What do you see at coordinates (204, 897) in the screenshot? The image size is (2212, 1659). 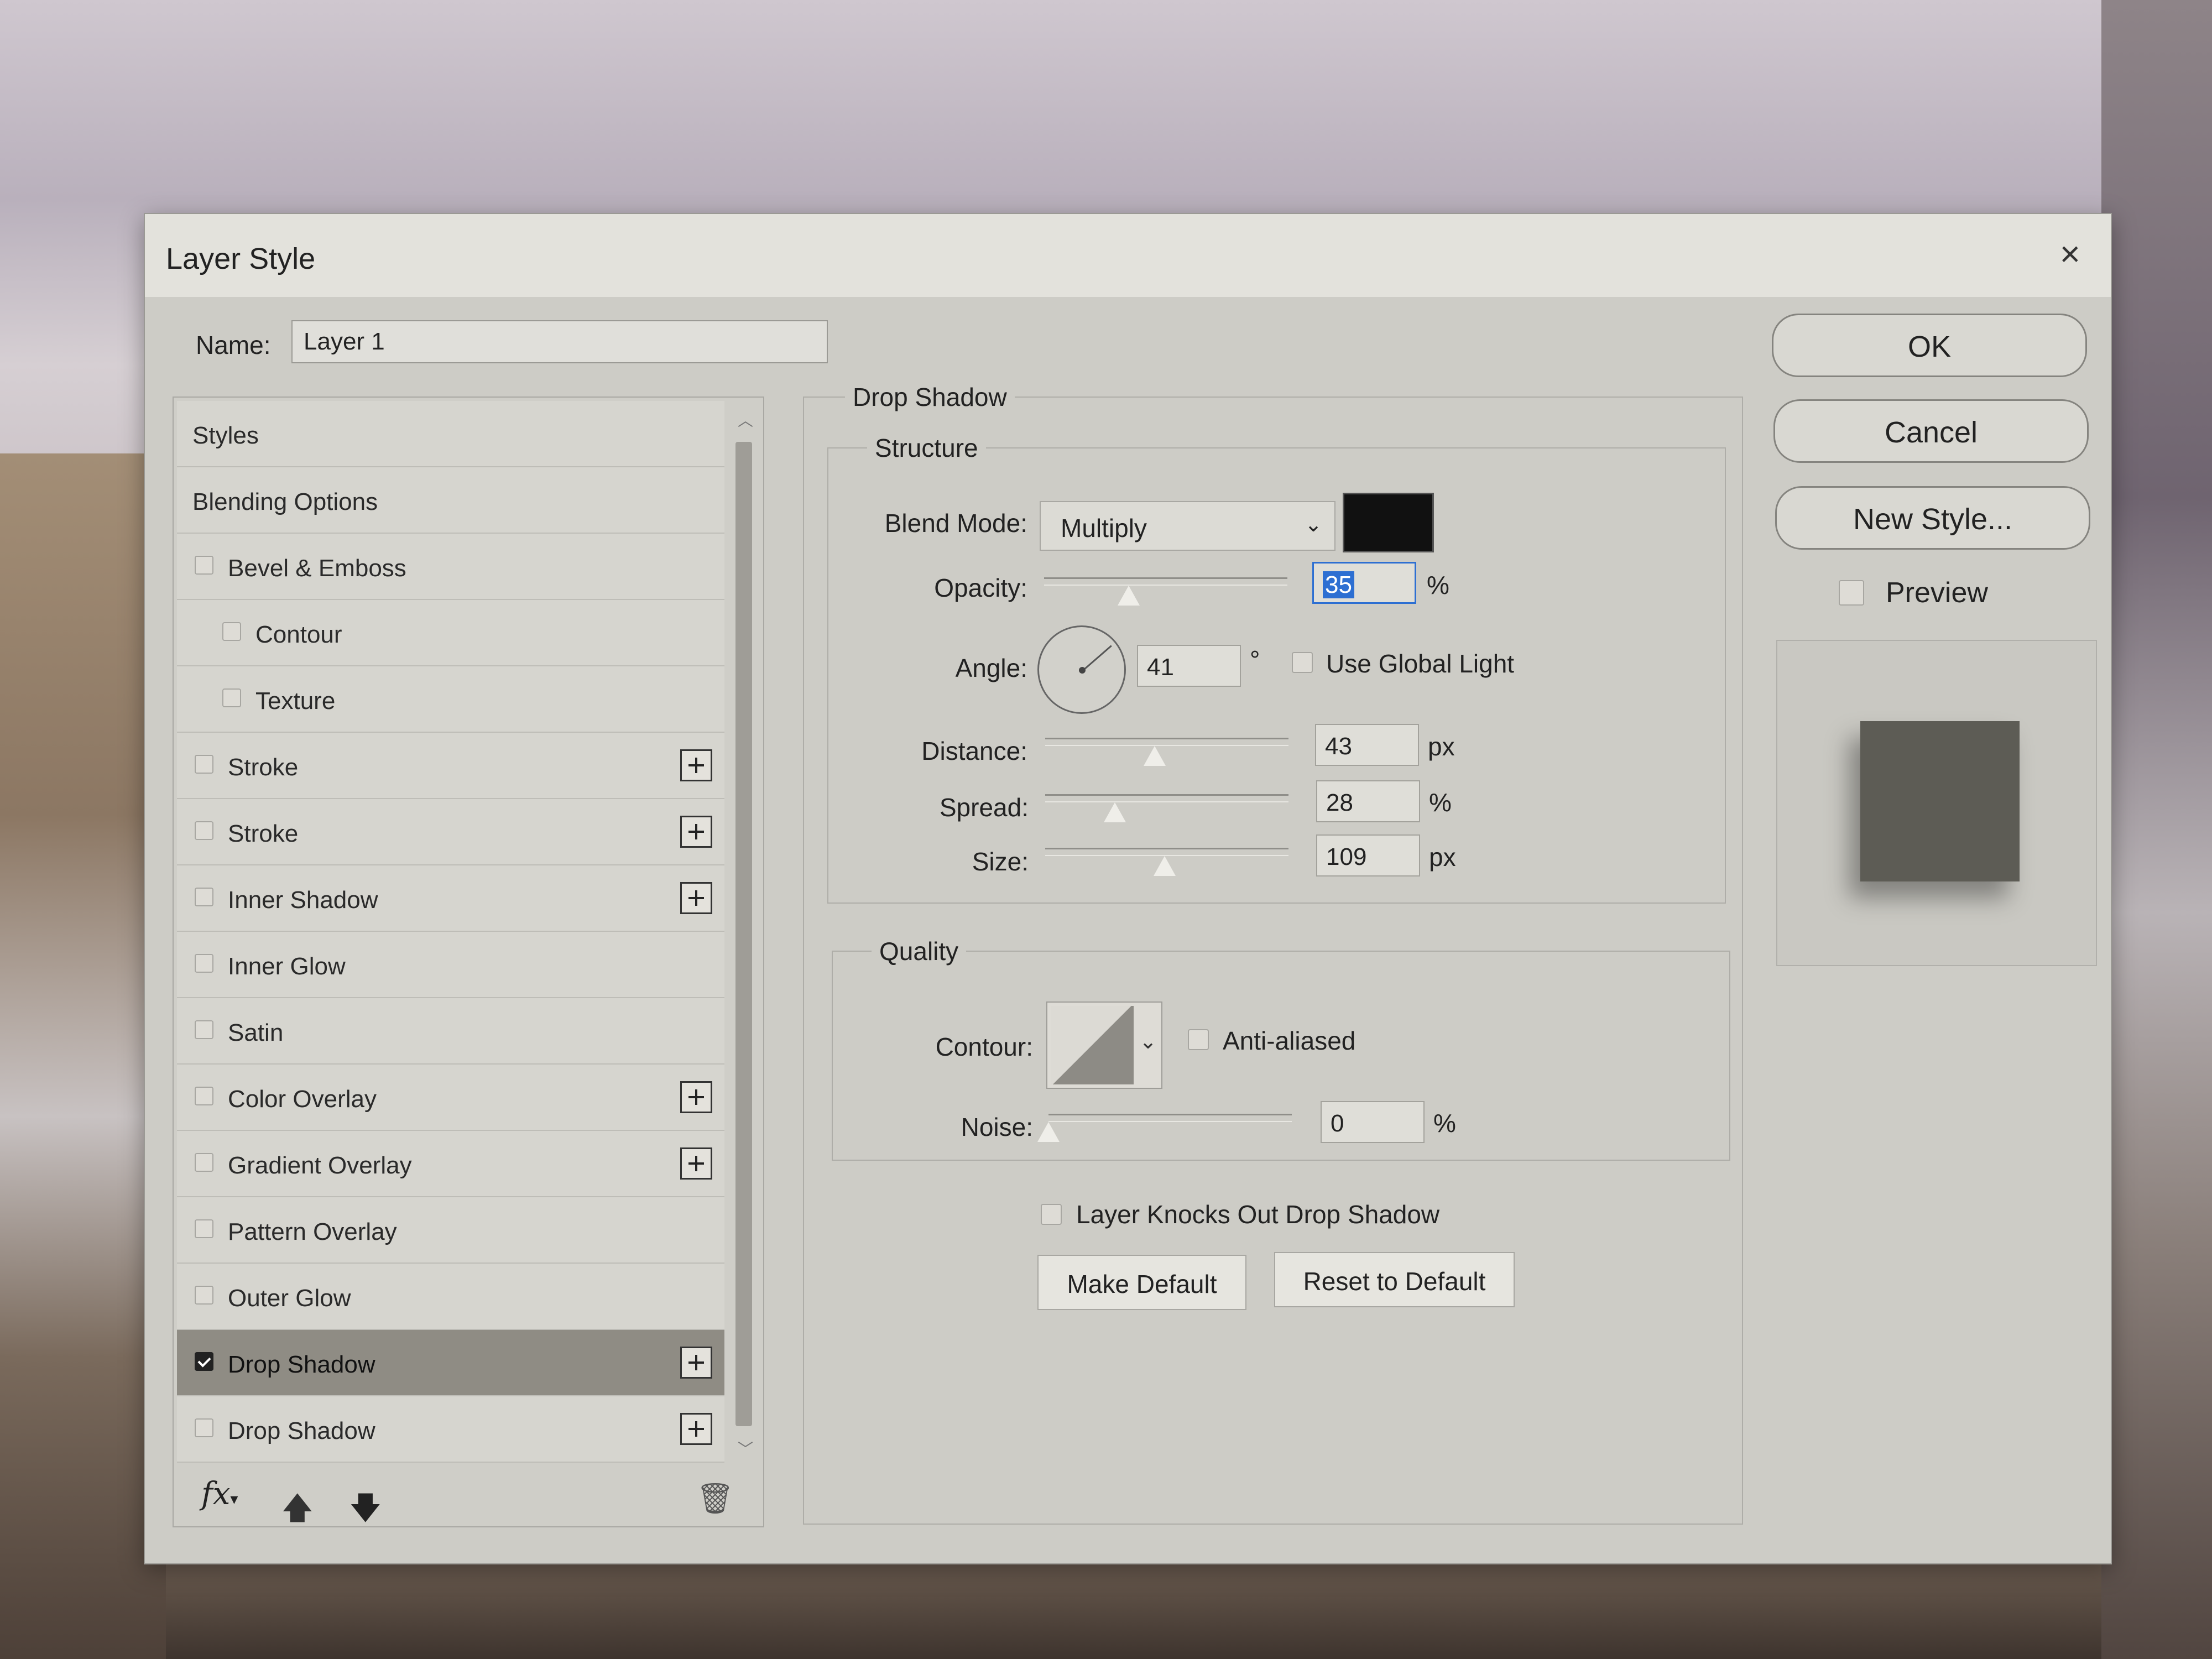 I see `inner-shadow-checkbox` at bounding box center [204, 897].